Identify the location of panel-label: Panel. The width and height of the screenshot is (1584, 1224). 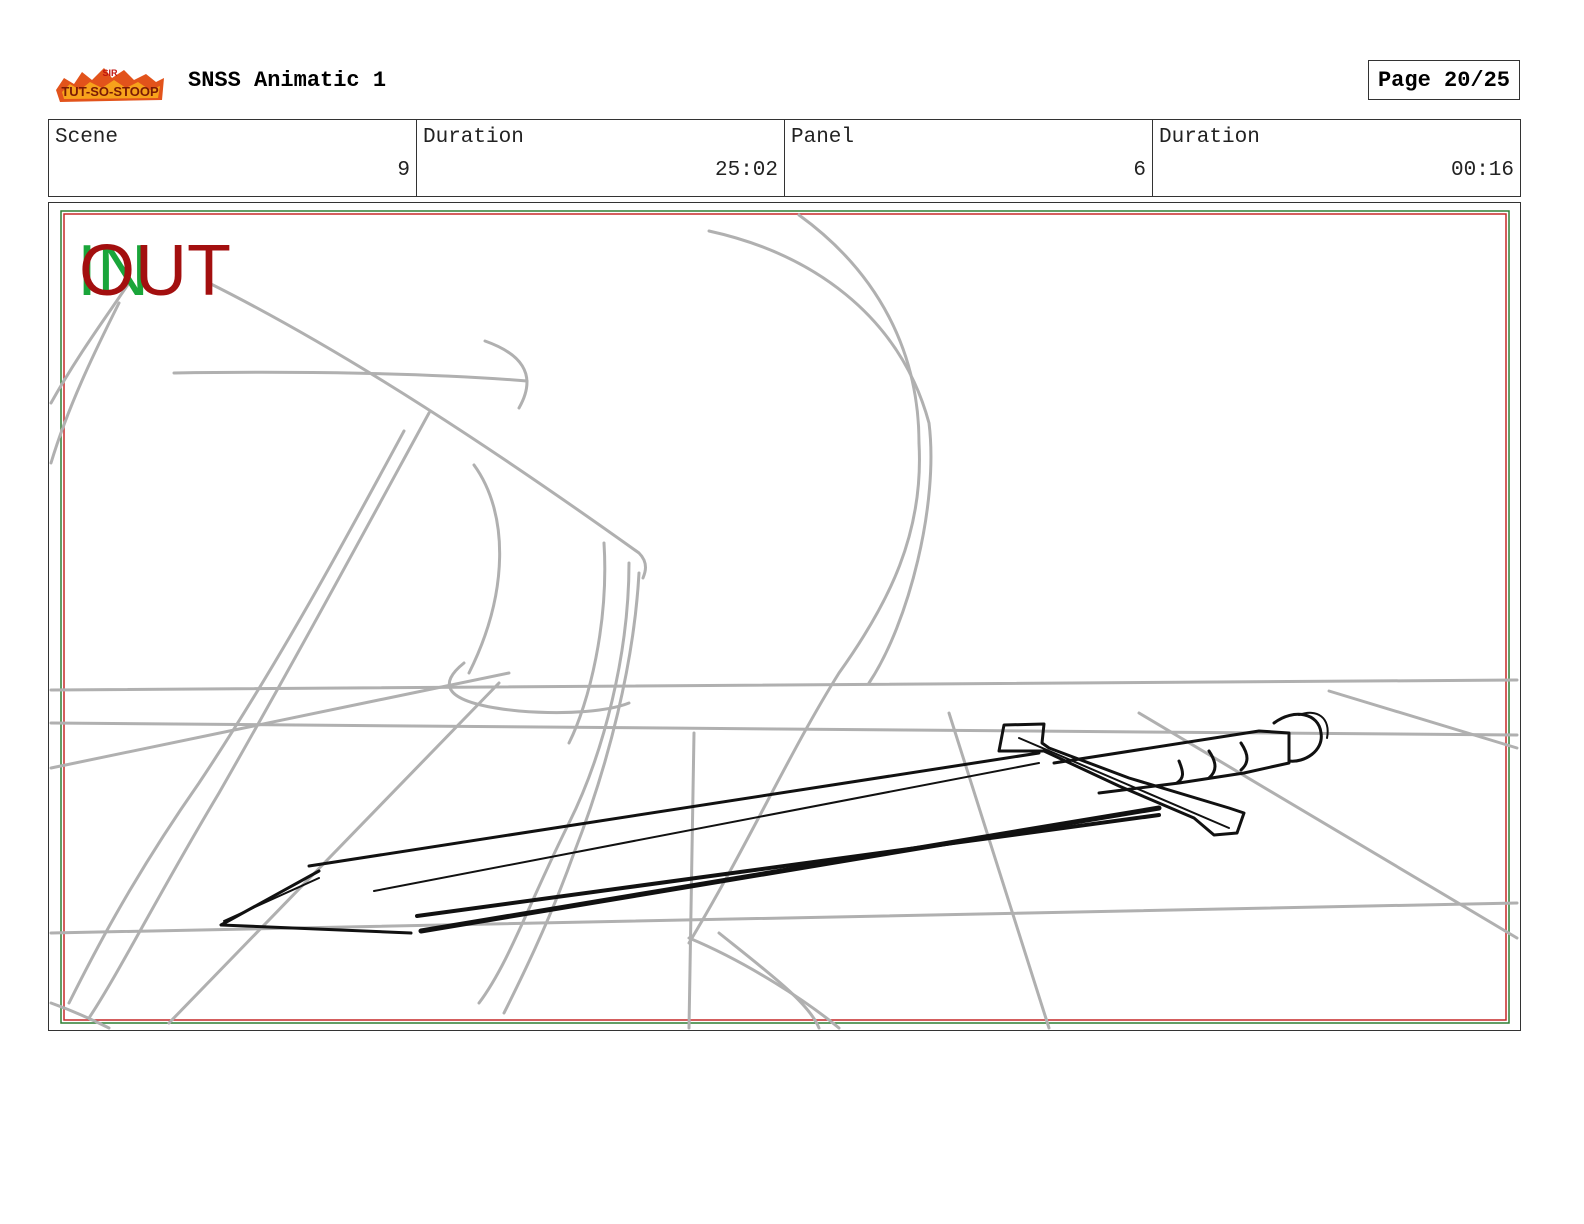
(823, 137).